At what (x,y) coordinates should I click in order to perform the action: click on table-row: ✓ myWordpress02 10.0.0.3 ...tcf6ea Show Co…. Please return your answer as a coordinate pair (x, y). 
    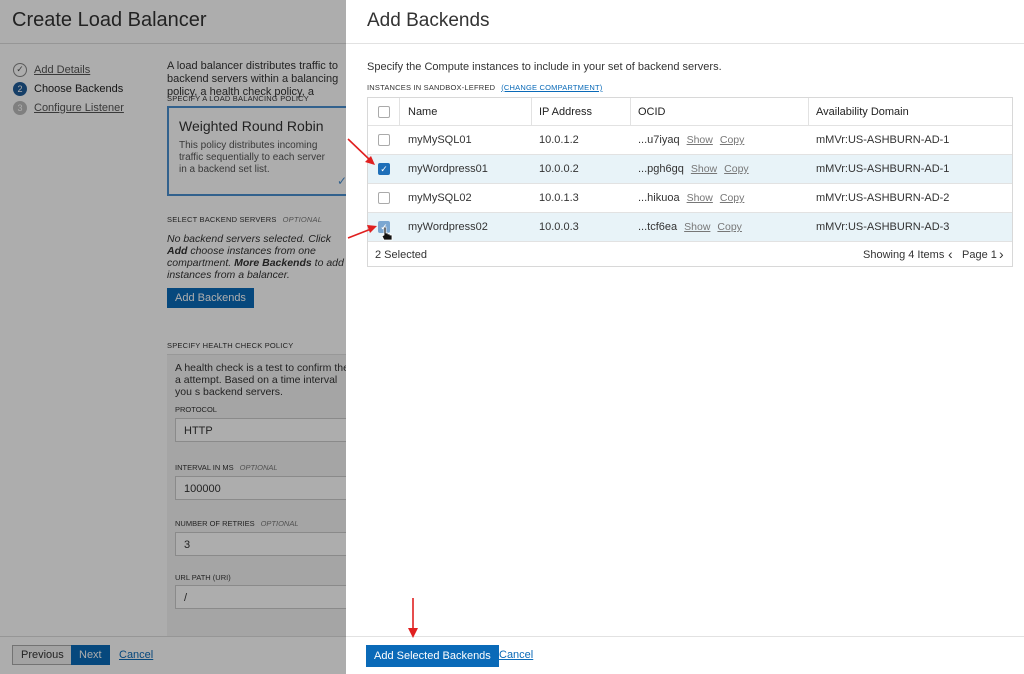
    Looking at the image, I should click on (690, 227).